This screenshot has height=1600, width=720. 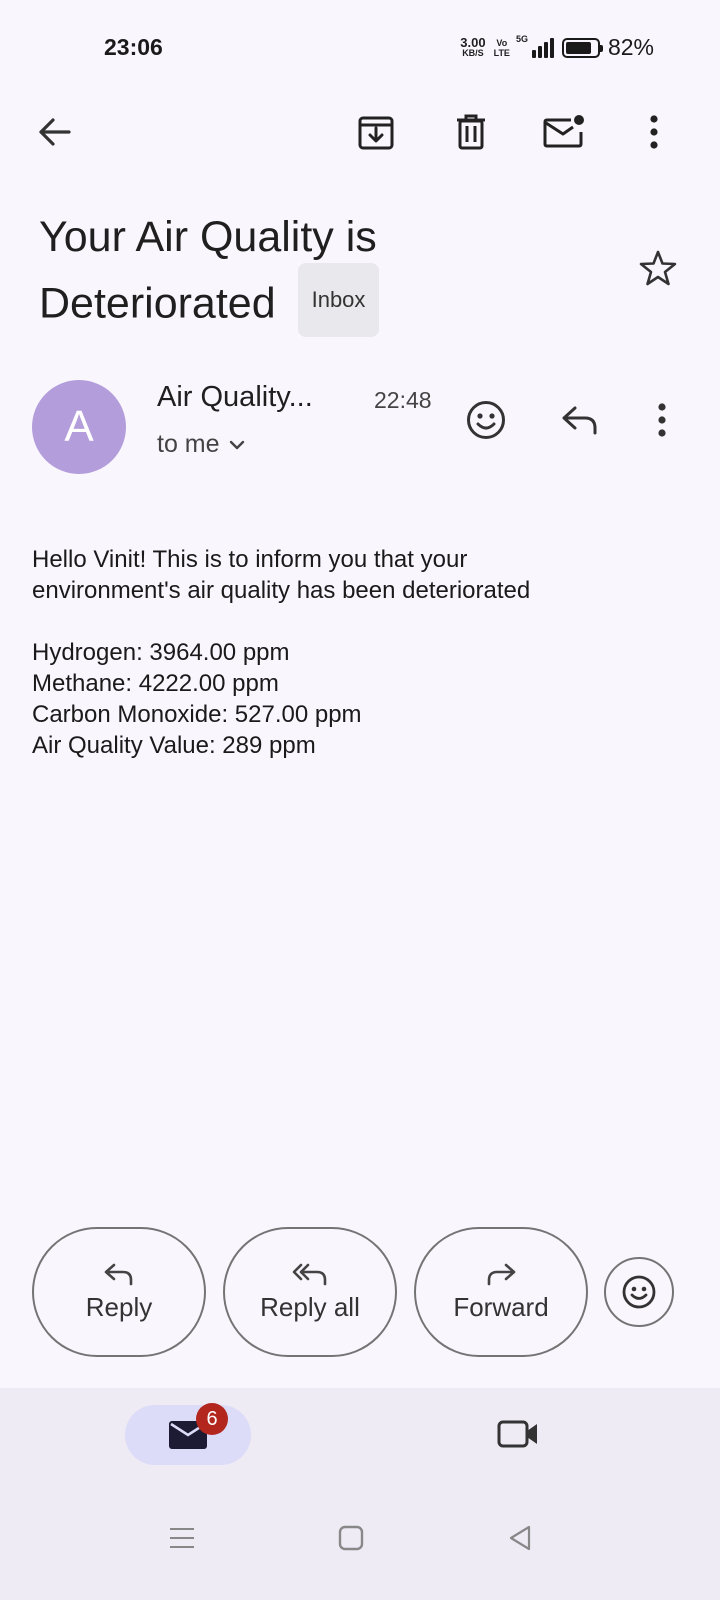 I want to click on mail-tab, so click(x=188, y=1435).